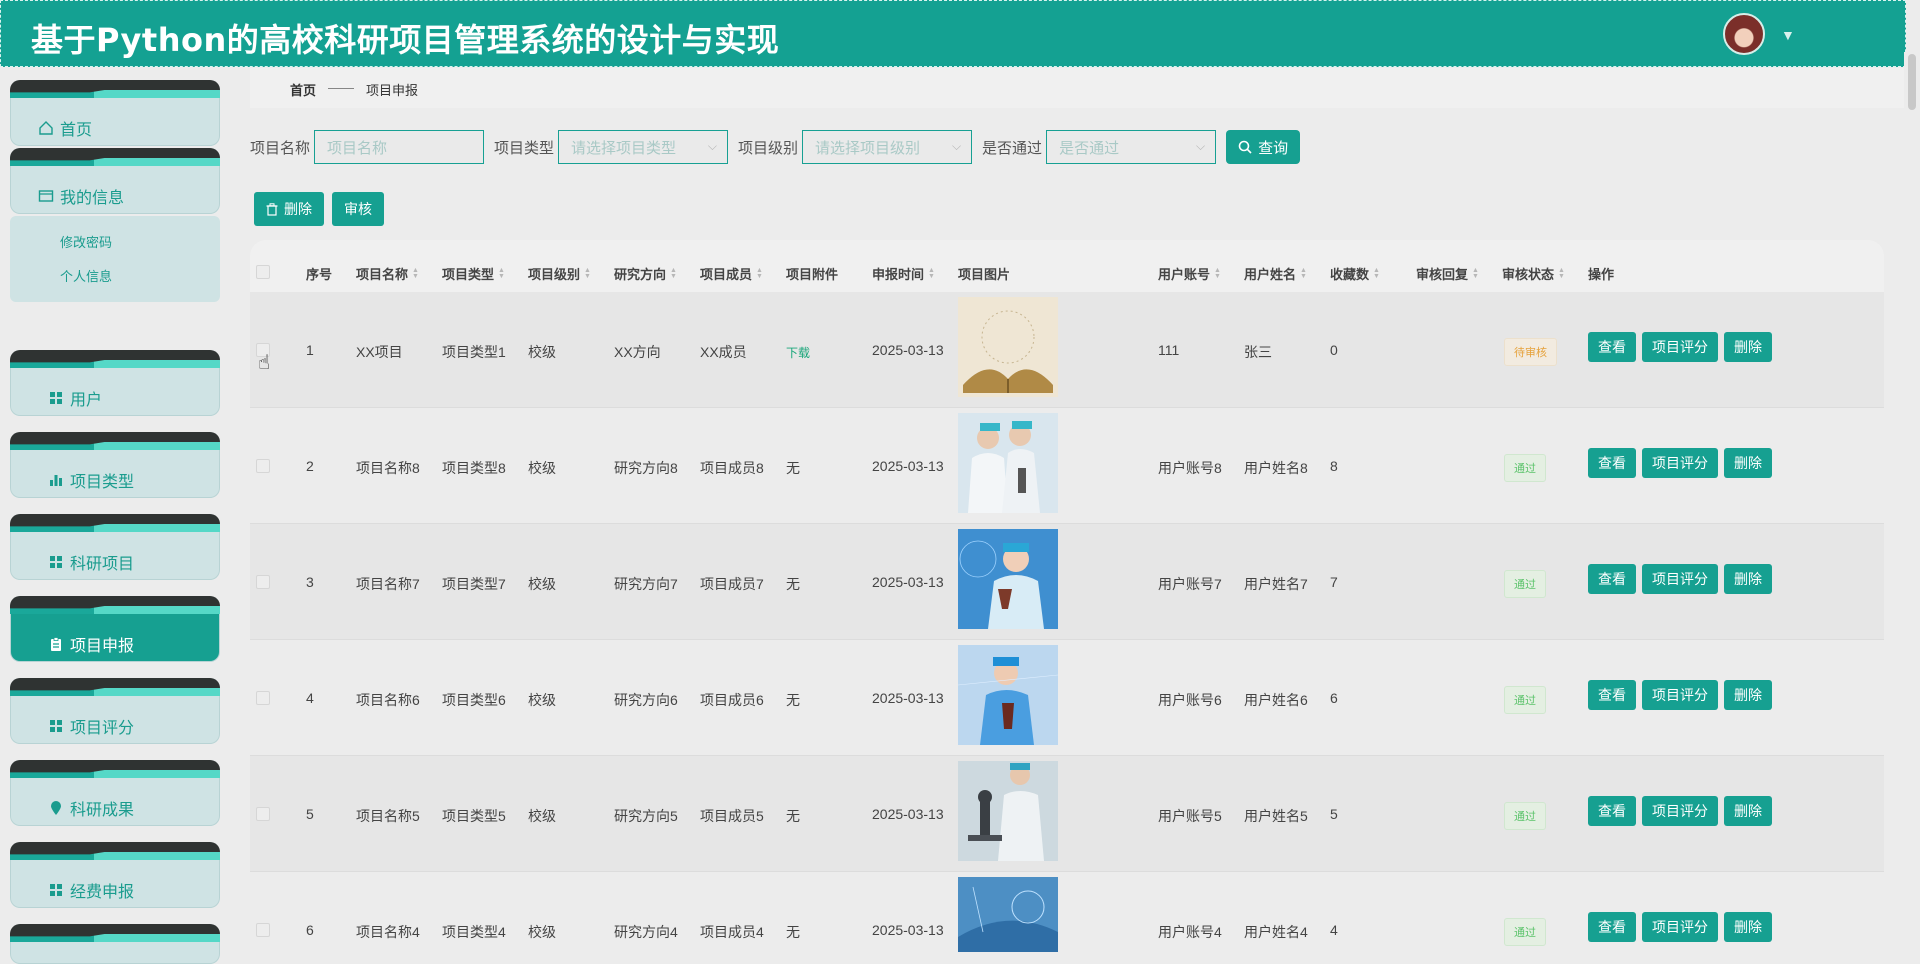 The width and height of the screenshot is (1920, 964). What do you see at coordinates (76, 130) in the screenshot?
I see `sidebar-item-label: 首页` at bounding box center [76, 130].